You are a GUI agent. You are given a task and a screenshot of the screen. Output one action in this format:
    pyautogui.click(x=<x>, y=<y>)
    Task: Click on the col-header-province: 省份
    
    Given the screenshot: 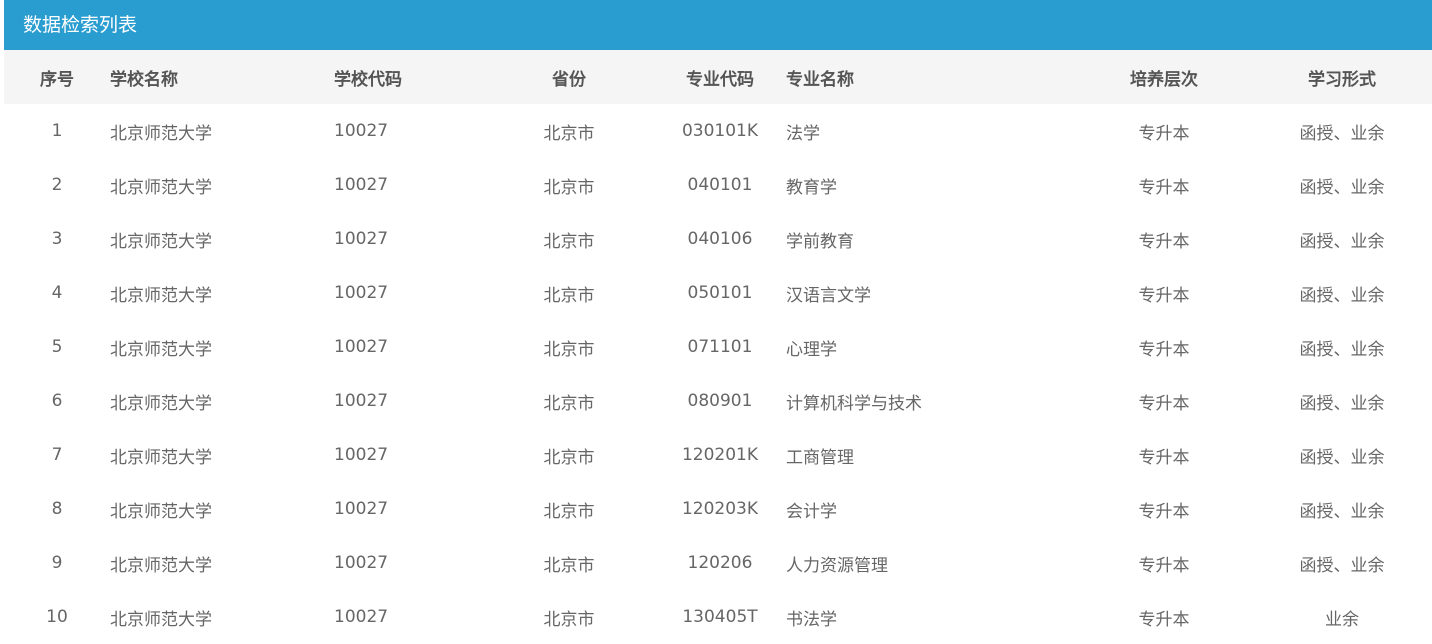 What is the action you would take?
    pyautogui.click(x=569, y=77)
    